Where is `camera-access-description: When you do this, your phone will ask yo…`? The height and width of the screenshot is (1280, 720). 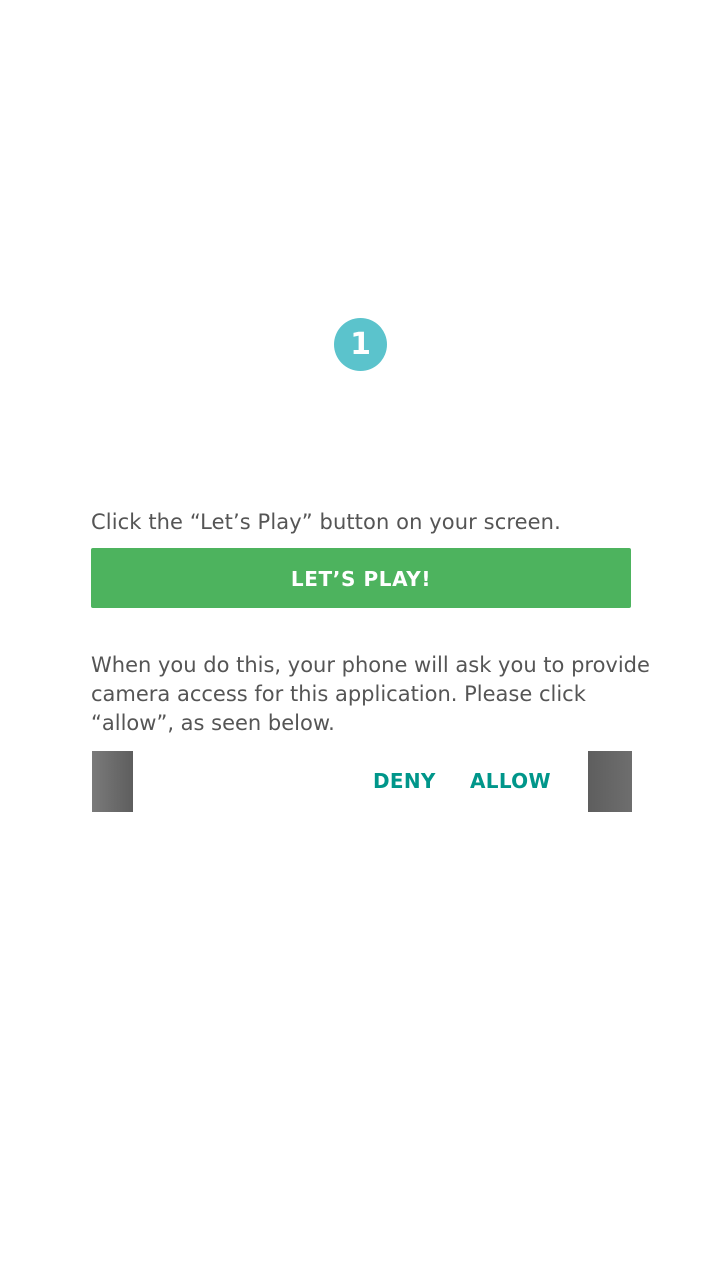
camera-access-description: When you do this, your phone will ask yo… is located at coordinates (370, 694).